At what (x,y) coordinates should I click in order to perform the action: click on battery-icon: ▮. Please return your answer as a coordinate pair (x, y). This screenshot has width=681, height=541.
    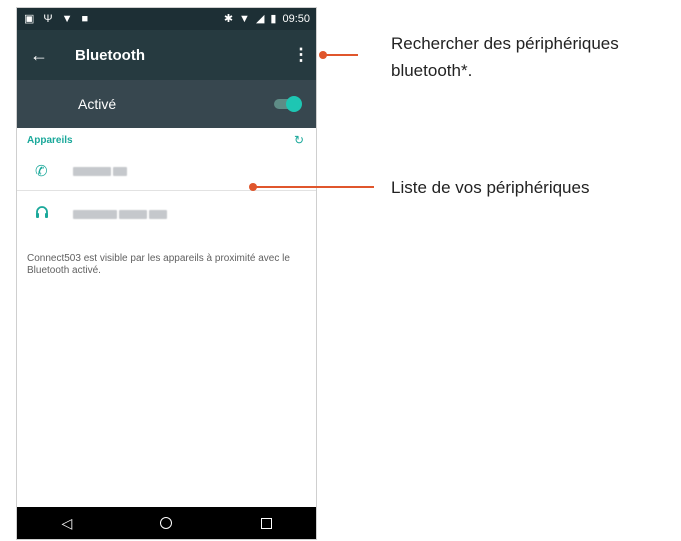
    Looking at the image, I should click on (273, 18).